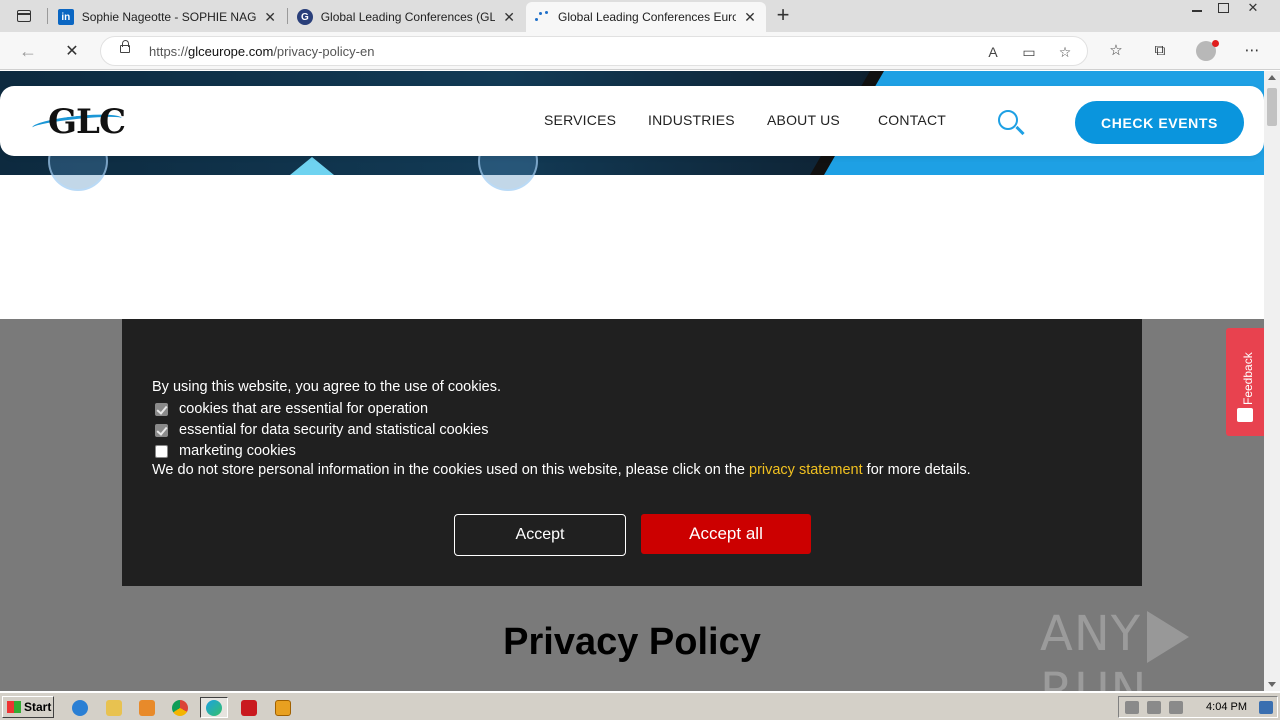 The image size is (1280, 720). Describe the element at coordinates (1226, 707) in the screenshot. I see `clock: 4:04 PM` at that location.